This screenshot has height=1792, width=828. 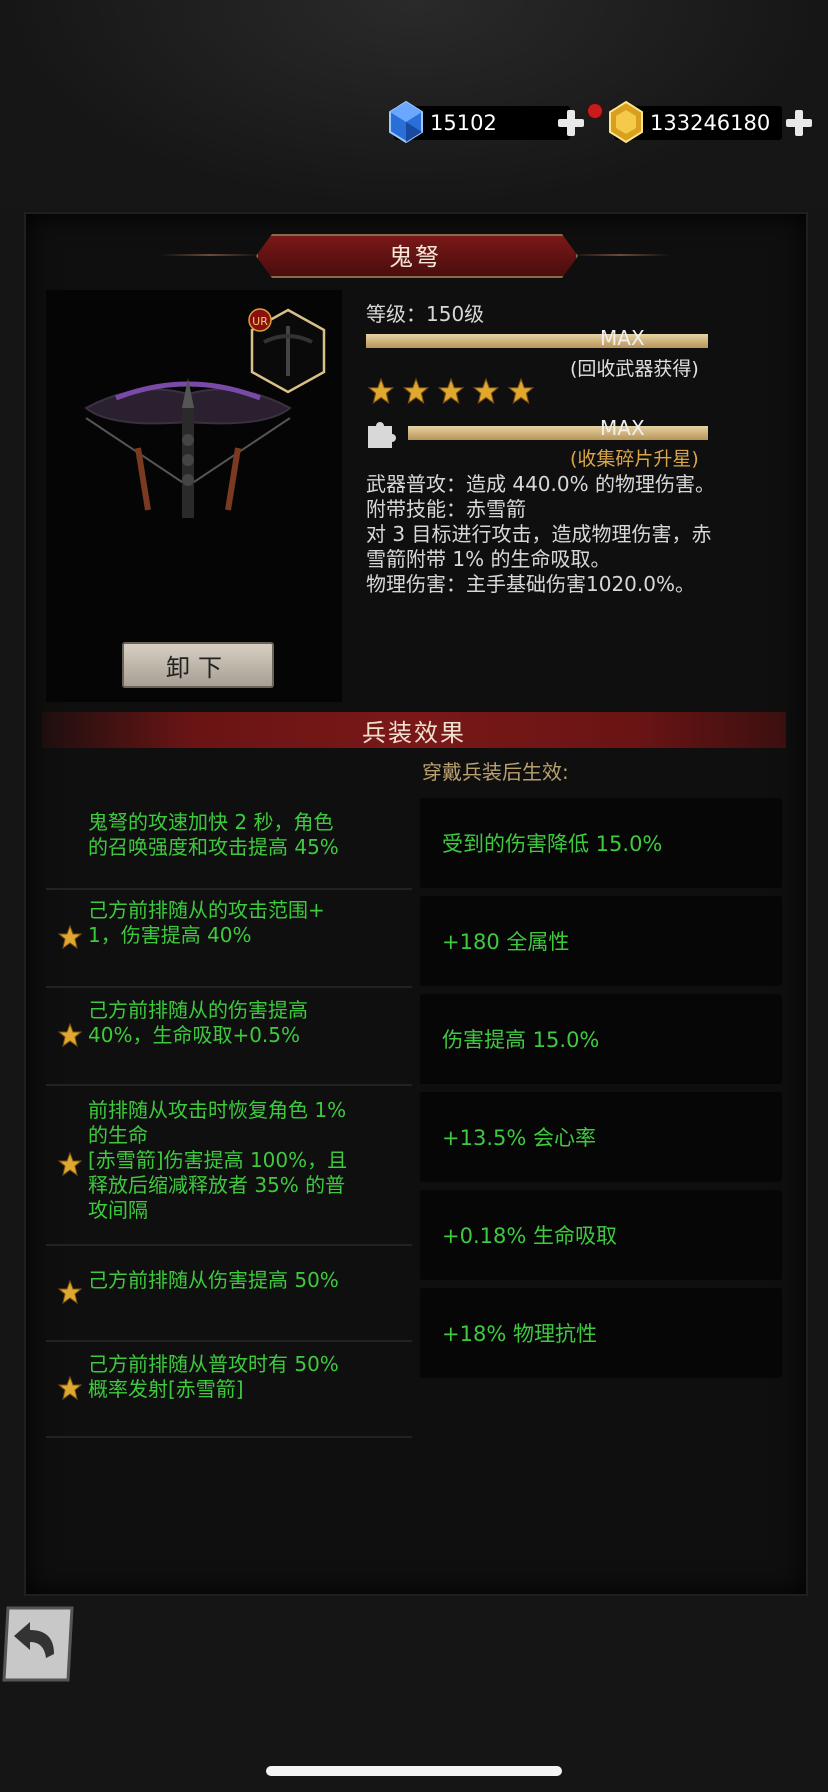 What do you see at coordinates (634, 459) in the screenshot?
I see `shard-note: (收集碎片升星)` at bounding box center [634, 459].